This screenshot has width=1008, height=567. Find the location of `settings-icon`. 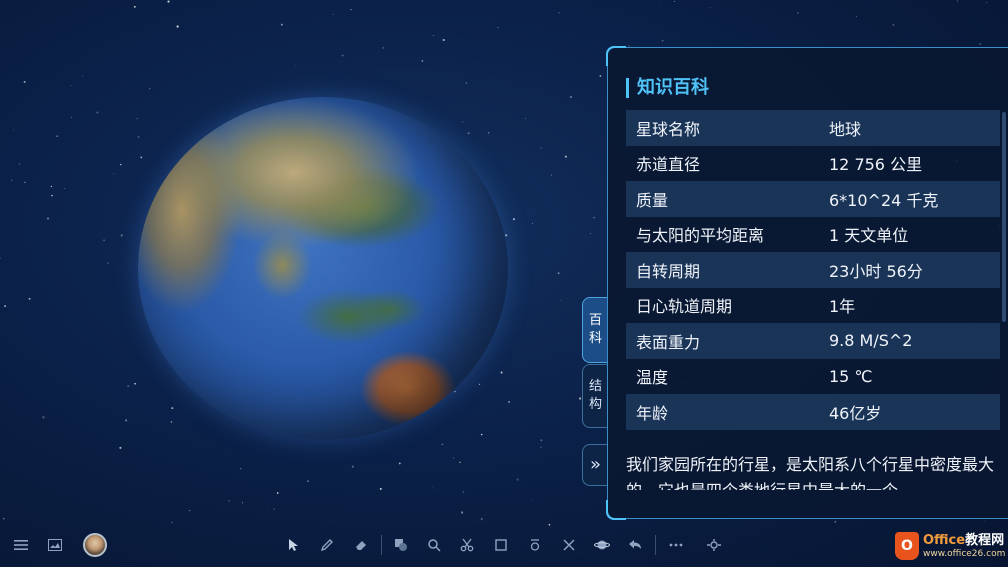

settings-icon is located at coordinates (714, 545).